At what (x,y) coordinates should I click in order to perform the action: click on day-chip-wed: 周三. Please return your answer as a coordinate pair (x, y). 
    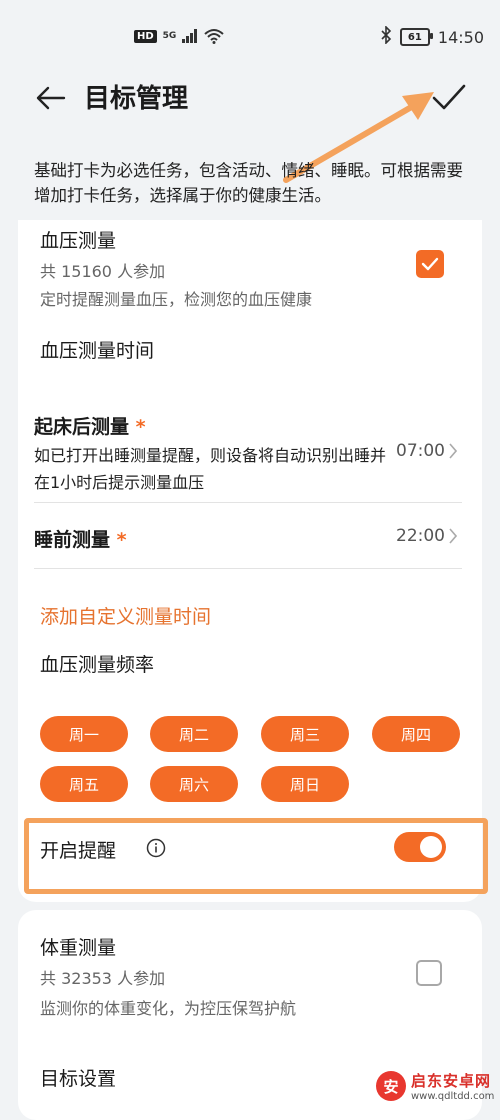
    Looking at the image, I should click on (305, 734).